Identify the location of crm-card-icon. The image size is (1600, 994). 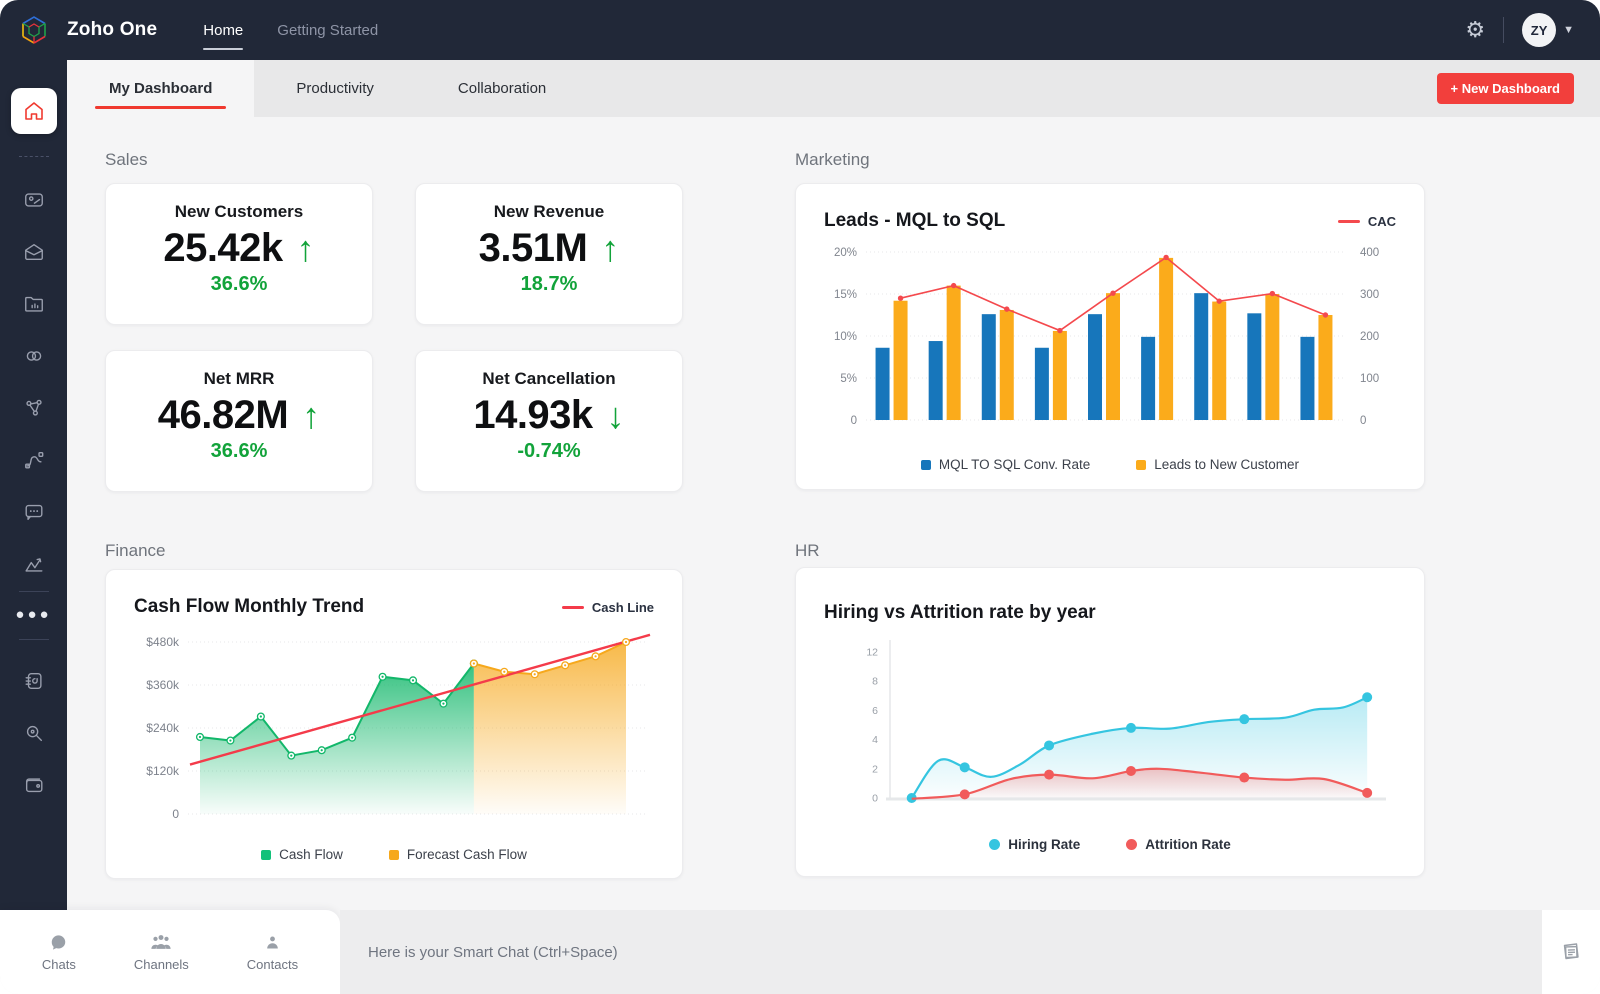
(33, 200).